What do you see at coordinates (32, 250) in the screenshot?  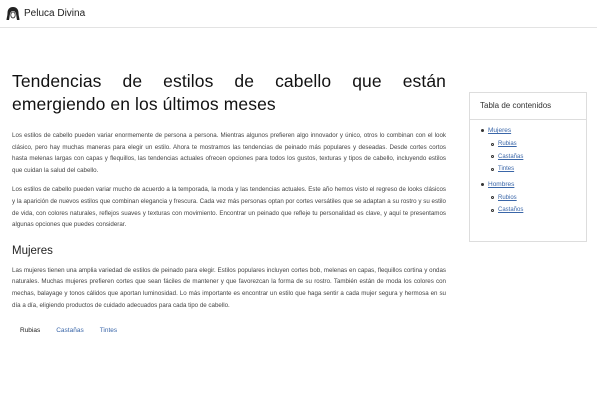 I see `section-heading-mujeres: Mujeres` at bounding box center [32, 250].